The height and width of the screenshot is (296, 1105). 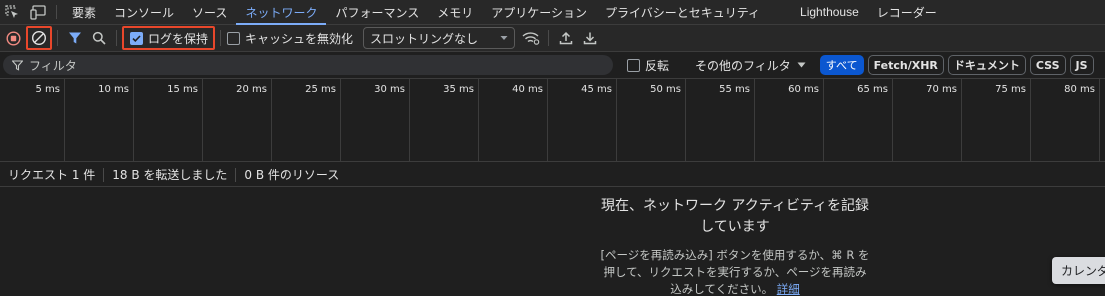 What do you see at coordinates (56, 12) in the screenshot?
I see `tab-separator` at bounding box center [56, 12].